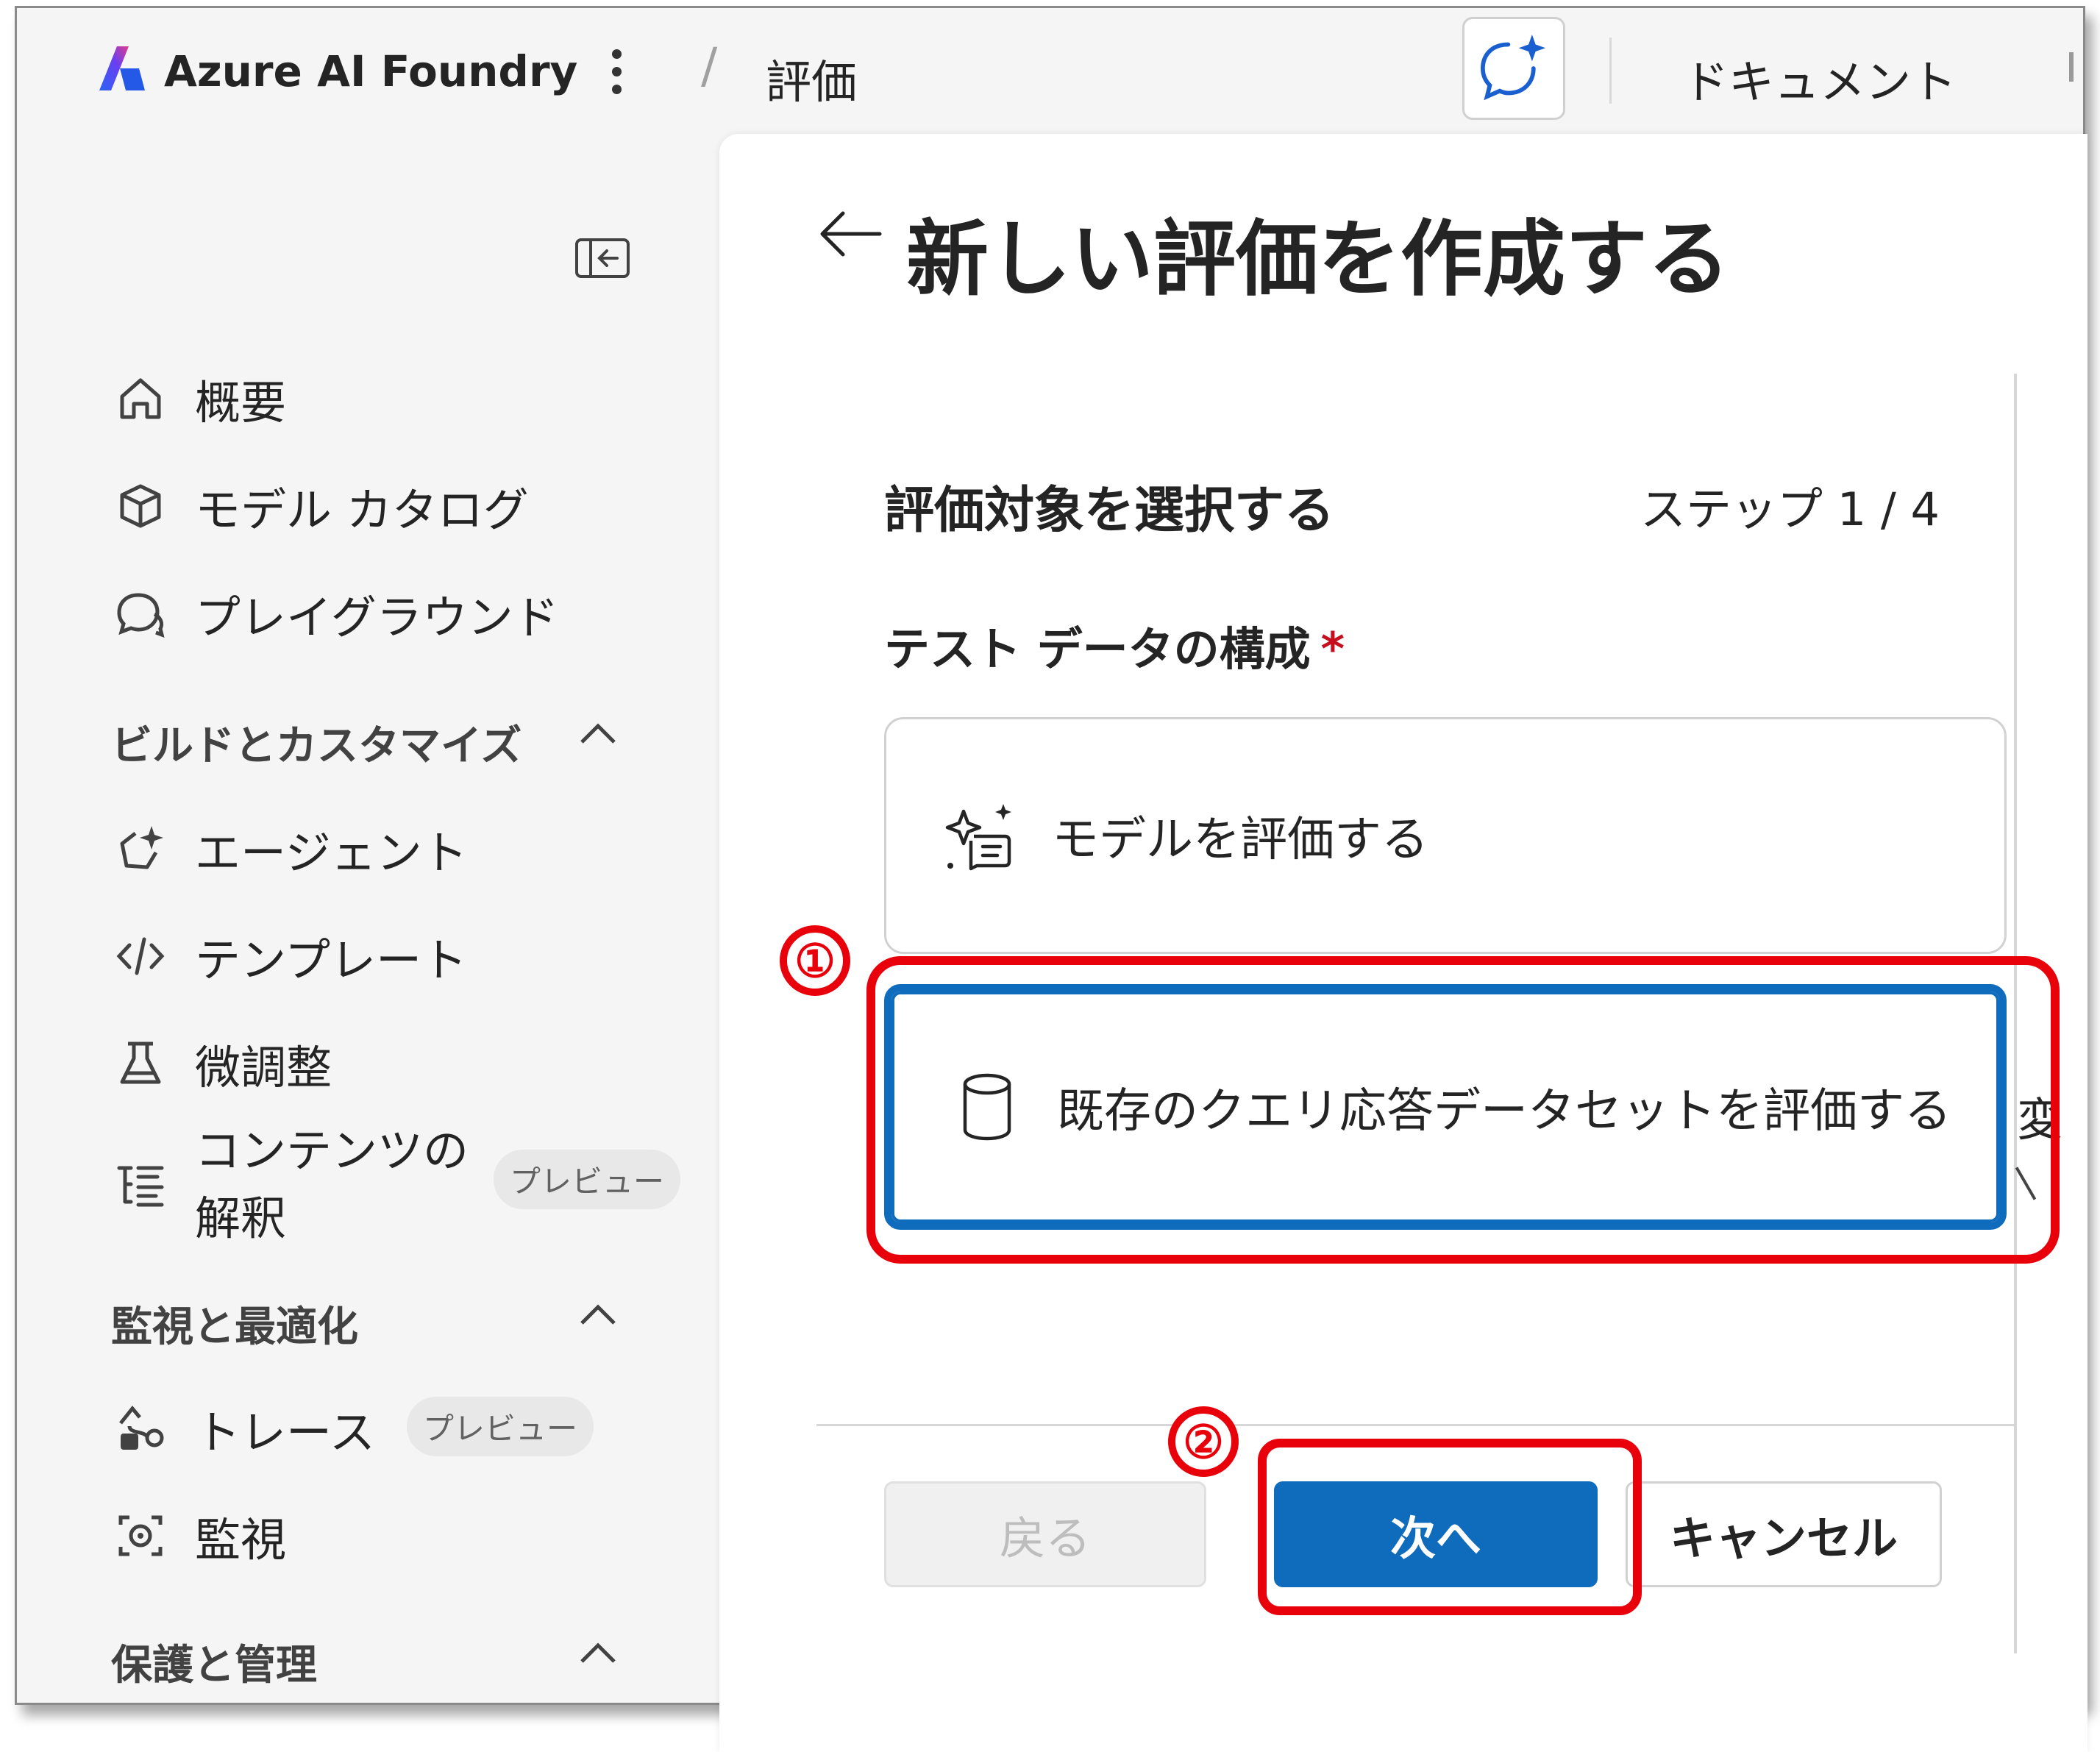 This screenshot has width=2100, height=1752. I want to click on sidebar-item-agents: エージェント, so click(289, 849).